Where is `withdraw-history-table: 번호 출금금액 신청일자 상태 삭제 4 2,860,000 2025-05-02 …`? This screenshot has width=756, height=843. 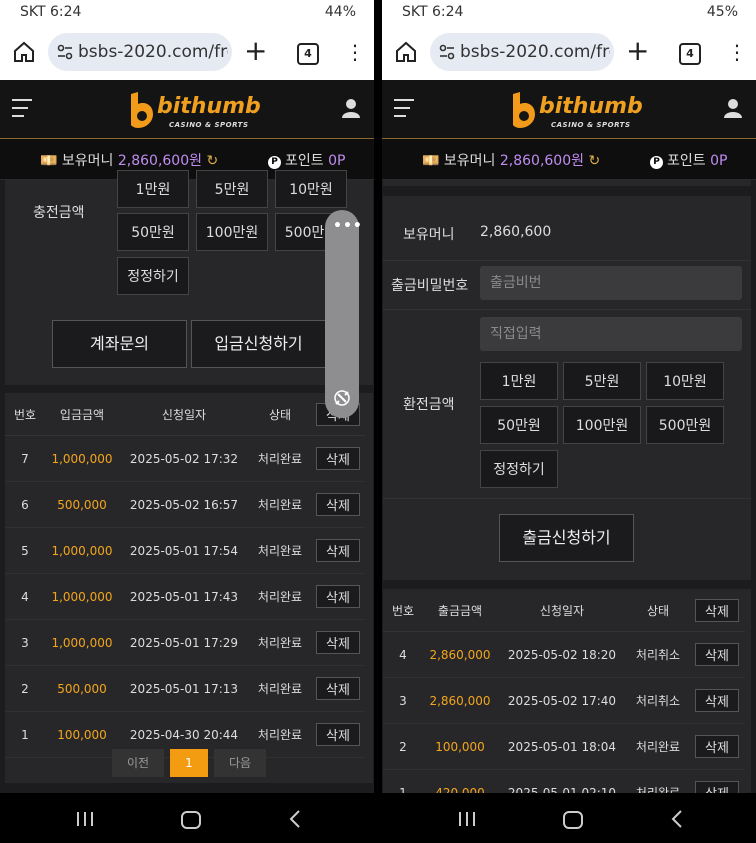 withdraw-history-table: 번호 출금금액 신청일자 상태 삭제 4 2,860,000 2025-05-02 … is located at coordinates (564, 702).